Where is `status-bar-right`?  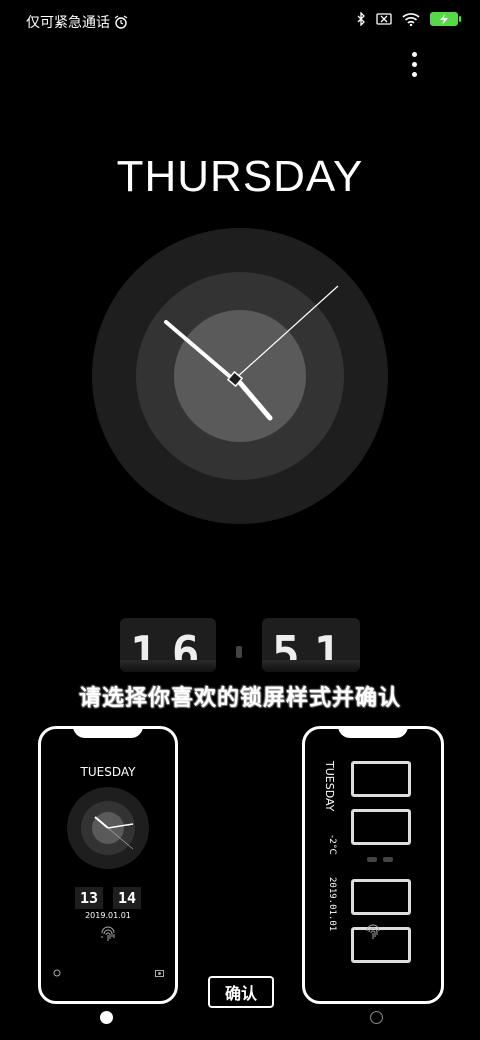
status-bar-right is located at coordinates (409, 19).